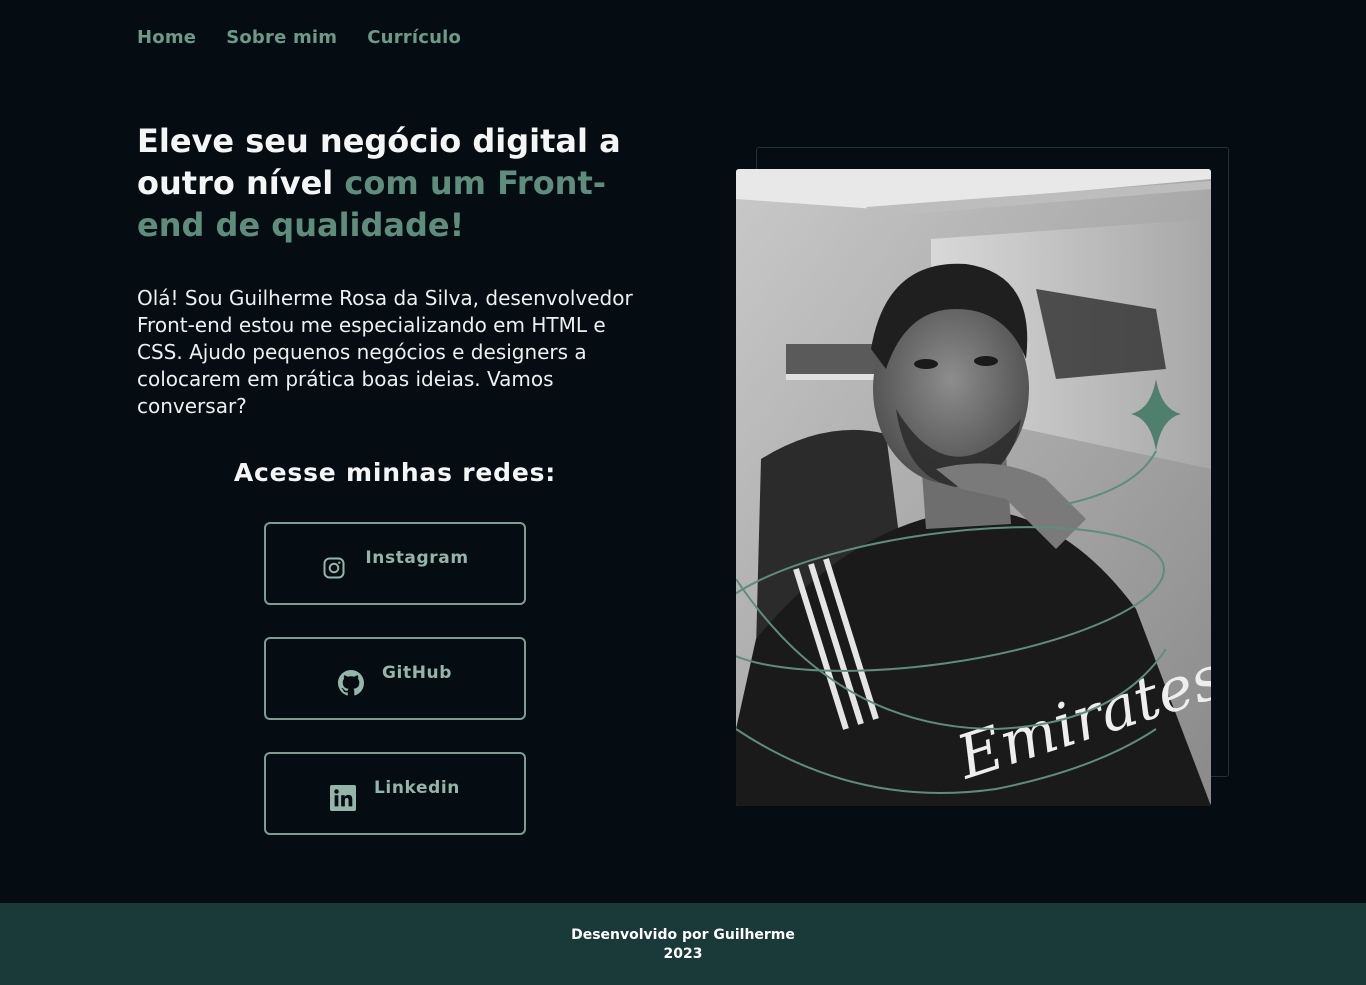 The image size is (1366, 985). I want to click on linkedin-button: Linkedin, so click(395, 793).